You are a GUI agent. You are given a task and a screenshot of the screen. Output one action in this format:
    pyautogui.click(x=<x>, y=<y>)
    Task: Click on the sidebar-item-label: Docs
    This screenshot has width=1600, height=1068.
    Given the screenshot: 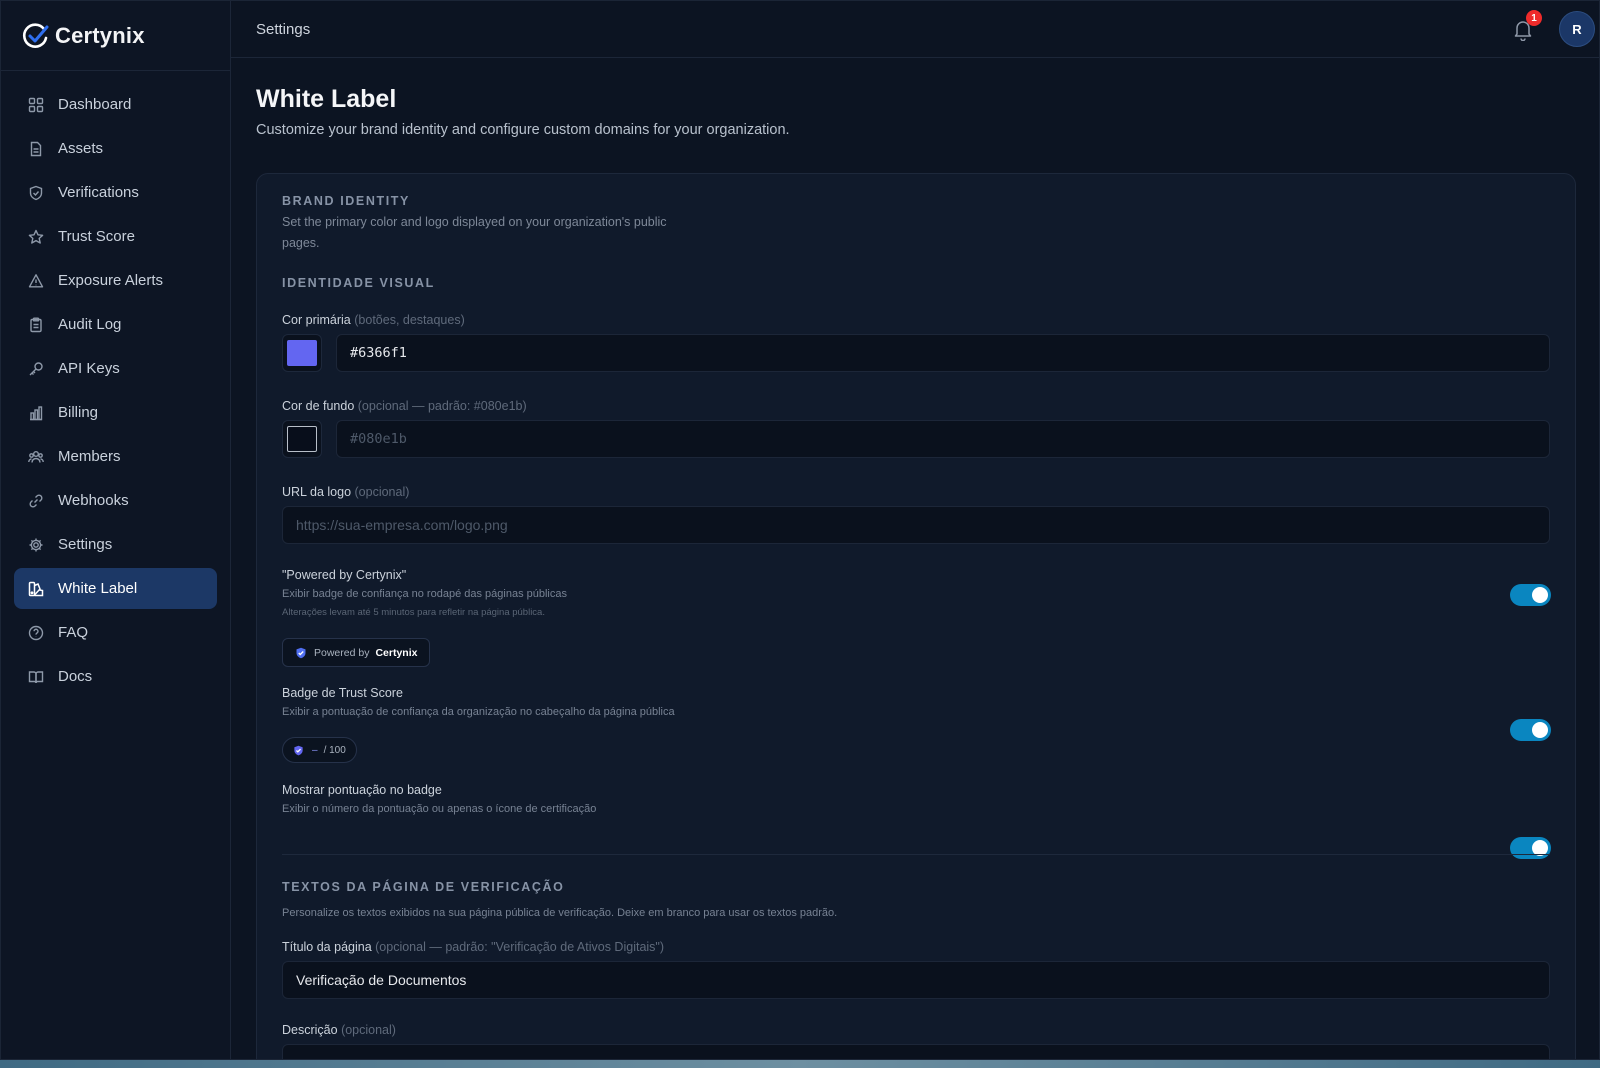 What is the action you would take?
    pyautogui.click(x=75, y=676)
    